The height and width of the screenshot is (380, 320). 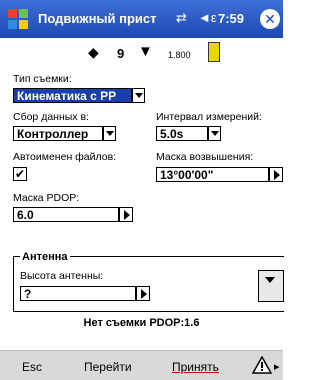 What do you see at coordinates (58, 133) in the screenshot?
I see `data-logging-select: Контроллер` at bounding box center [58, 133].